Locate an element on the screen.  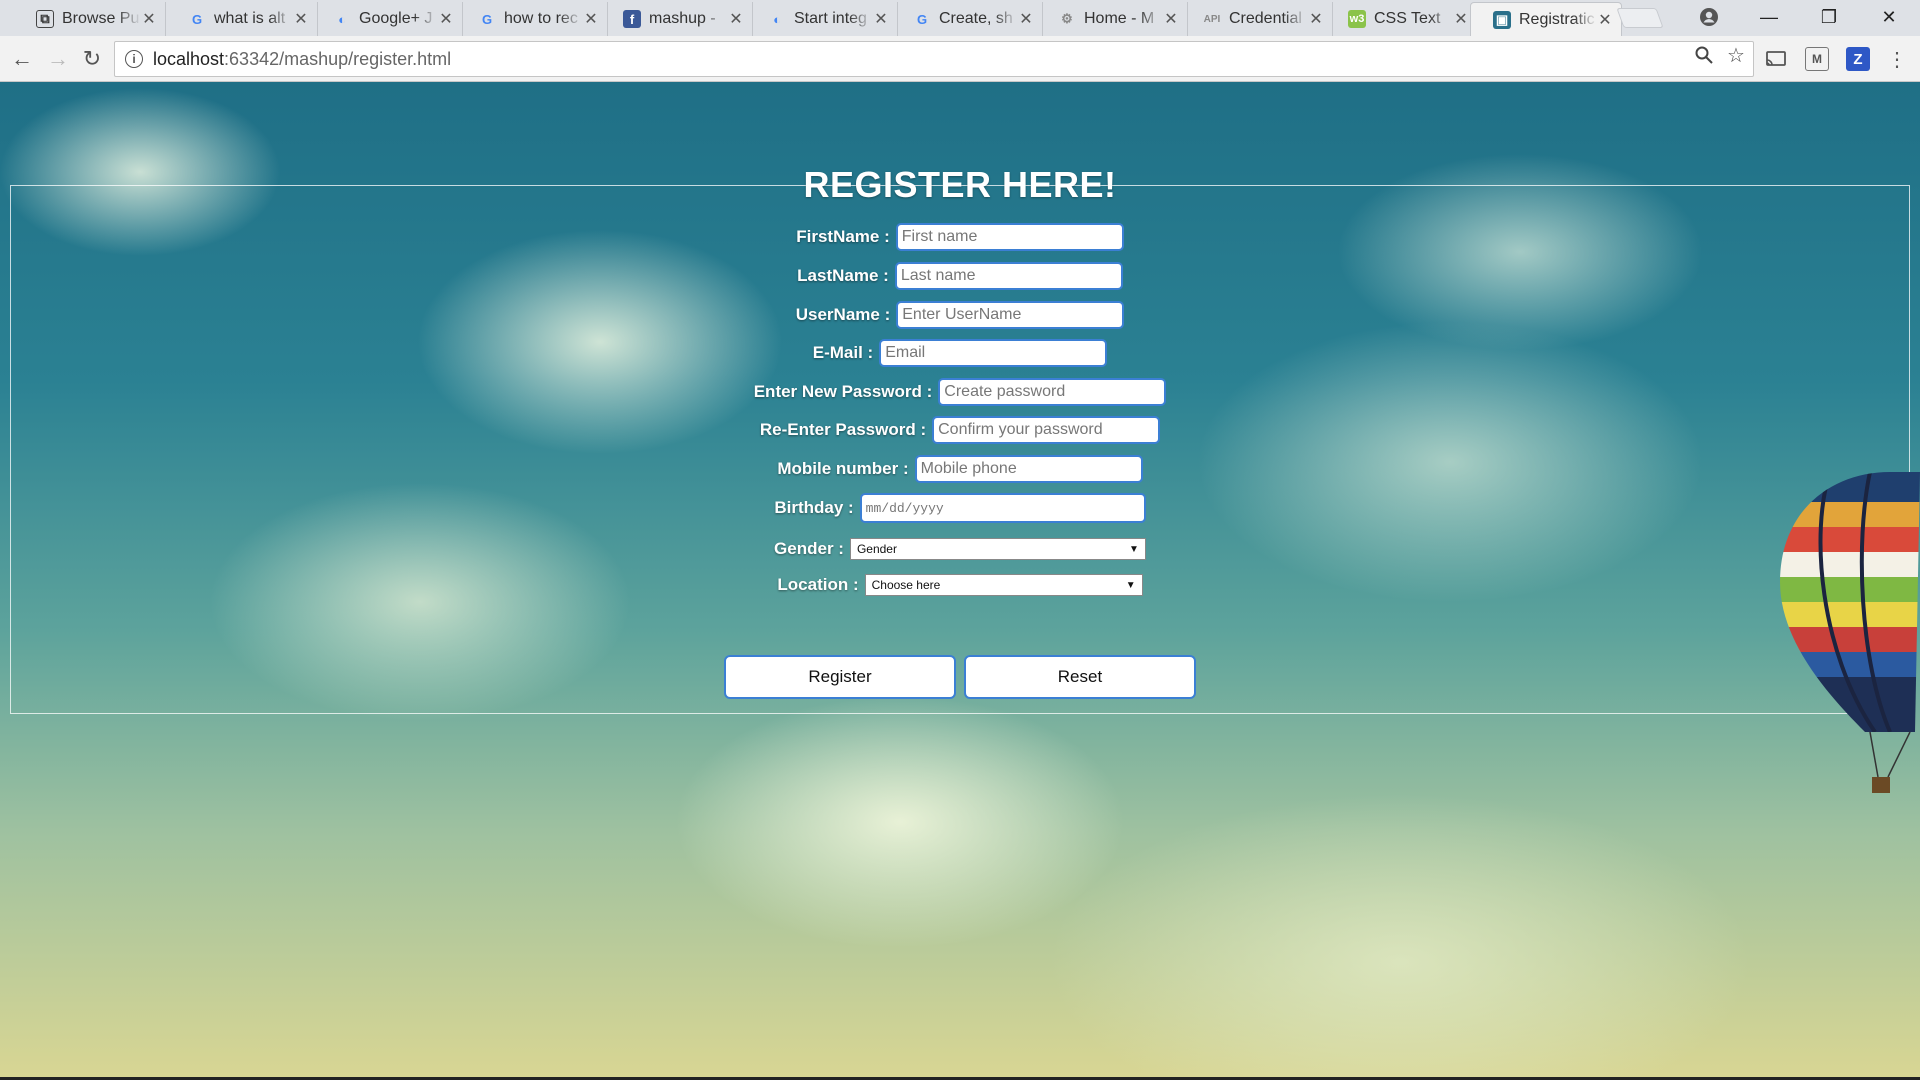
tab-how-to-rec: G how to rec ✕ is located at coordinates (532, 19).